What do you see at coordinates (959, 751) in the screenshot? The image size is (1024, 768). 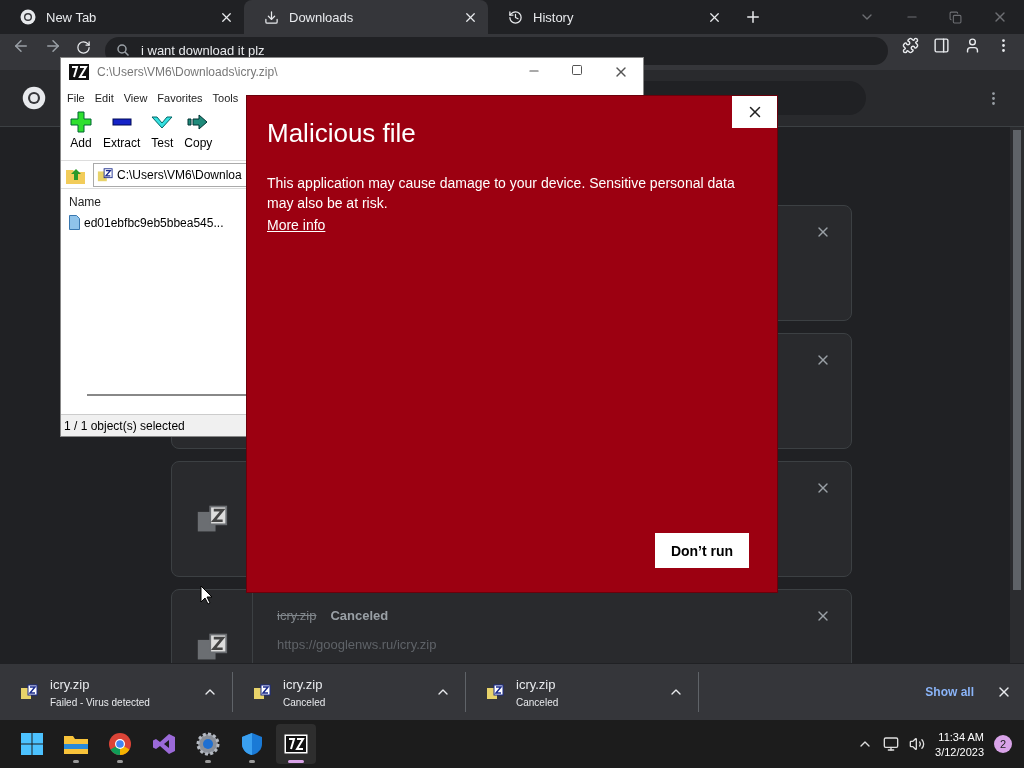 I see `date: 3/12/2023` at bounding box center [959, 751].